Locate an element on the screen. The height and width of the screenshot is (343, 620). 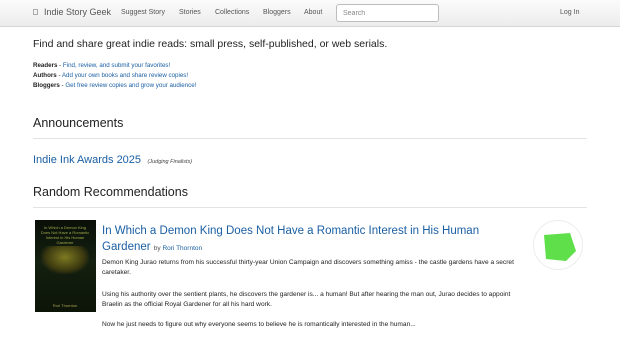
brand-link: Indie Story Geek is located at coordinates (72, 12).